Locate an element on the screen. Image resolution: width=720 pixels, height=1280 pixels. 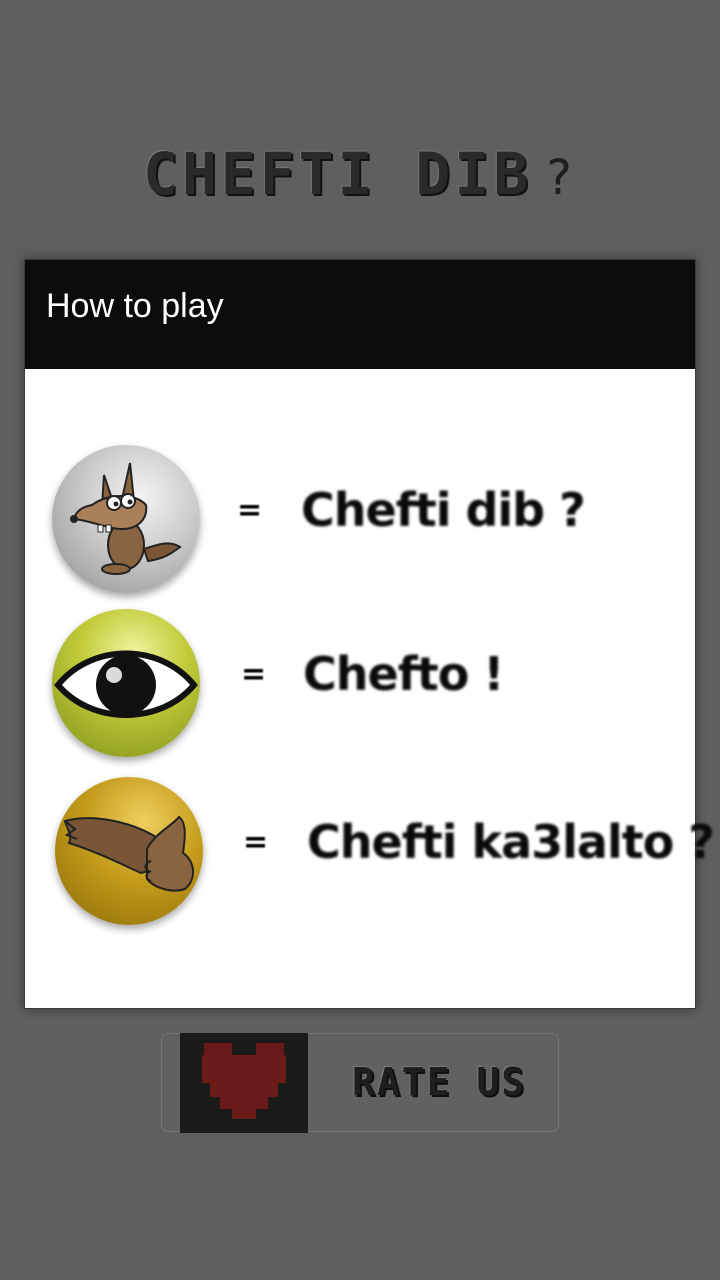
legend-row: = Chefti dib ? is located at coordinates (360, 520).